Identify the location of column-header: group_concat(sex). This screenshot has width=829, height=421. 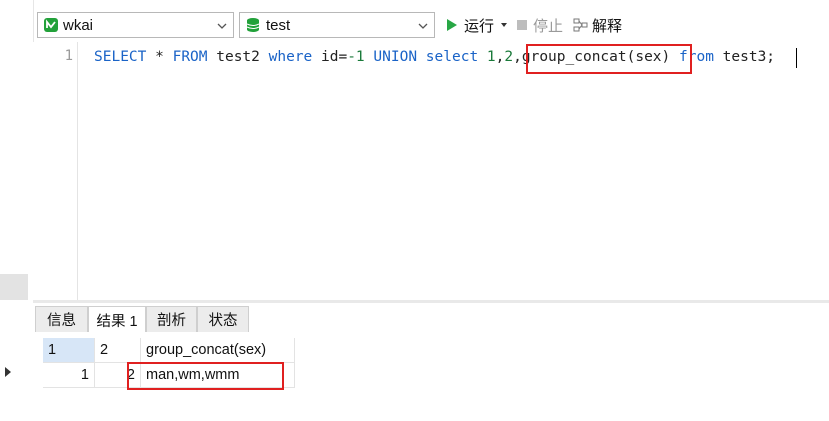
(218, 350).